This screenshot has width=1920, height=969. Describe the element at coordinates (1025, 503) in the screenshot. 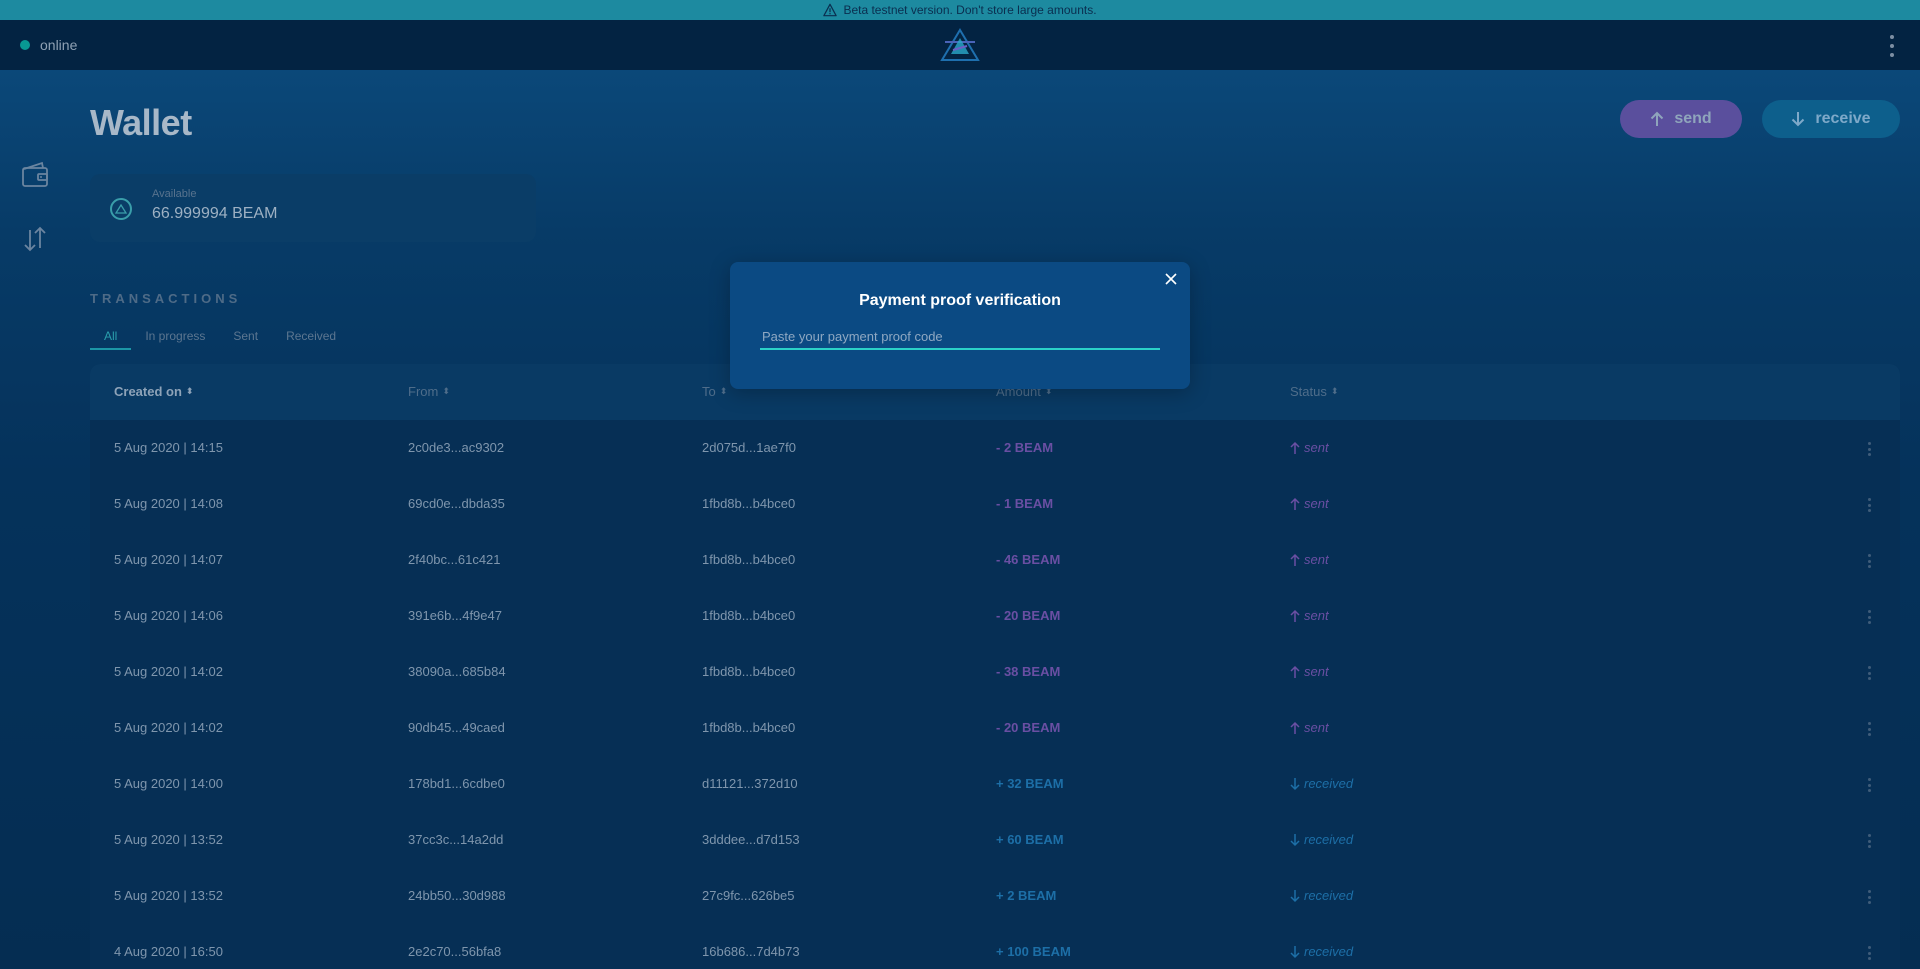

I see `amount-cell: - 1 BEAM` at that location.